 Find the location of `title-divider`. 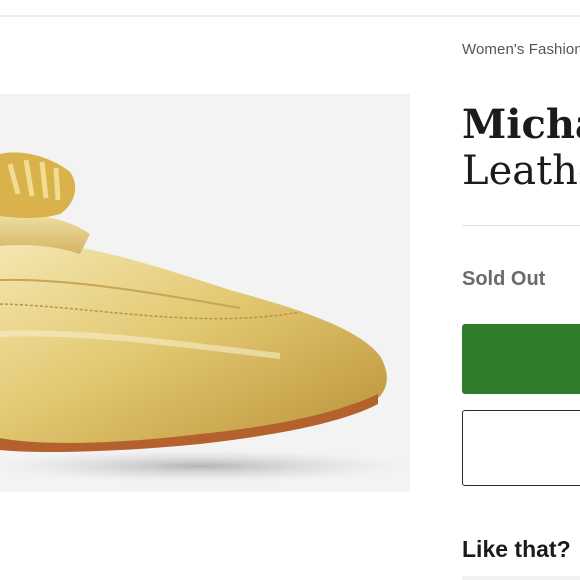

title-divider is located at coordinates (521, 225).